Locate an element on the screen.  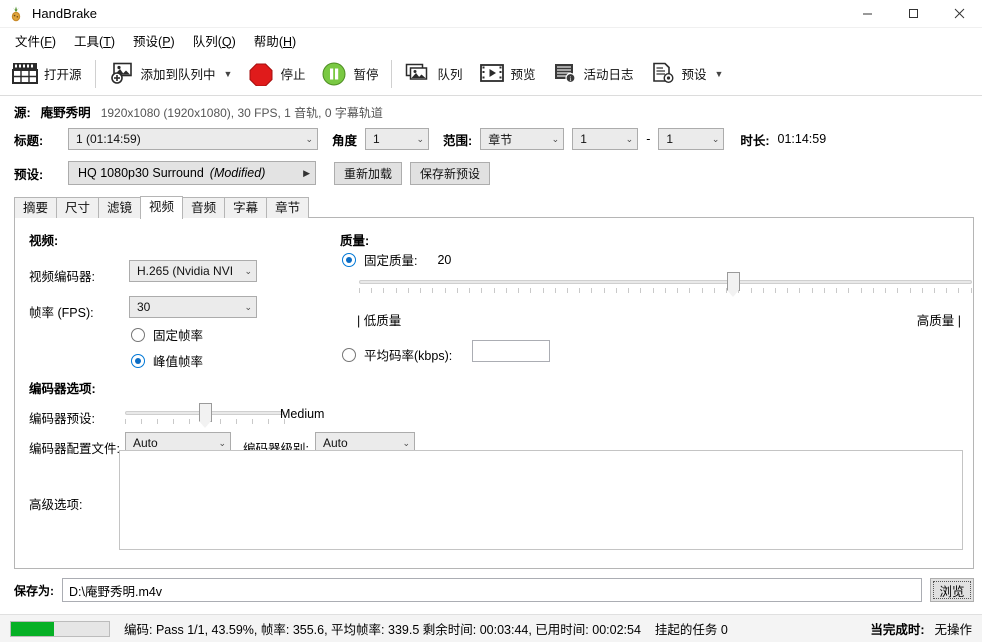
close-button is located at coordinates (959, 14).